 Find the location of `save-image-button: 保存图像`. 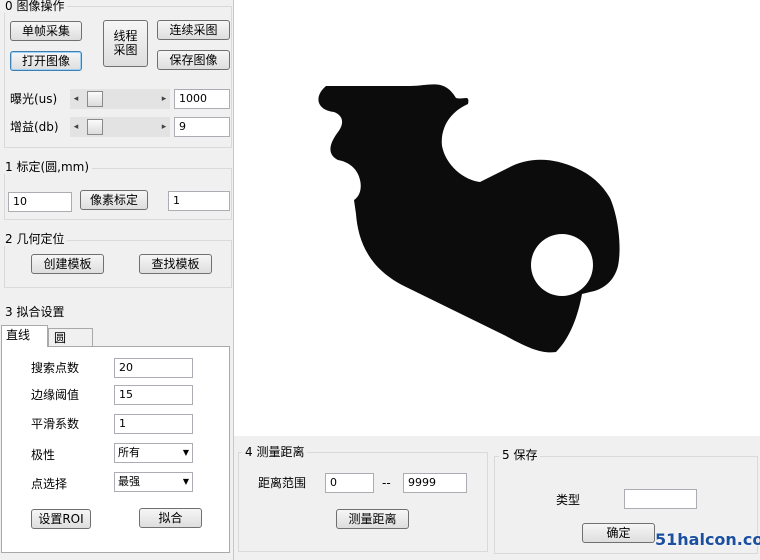

save-image-button: 保存图像 is located at coordinates (193, 60).